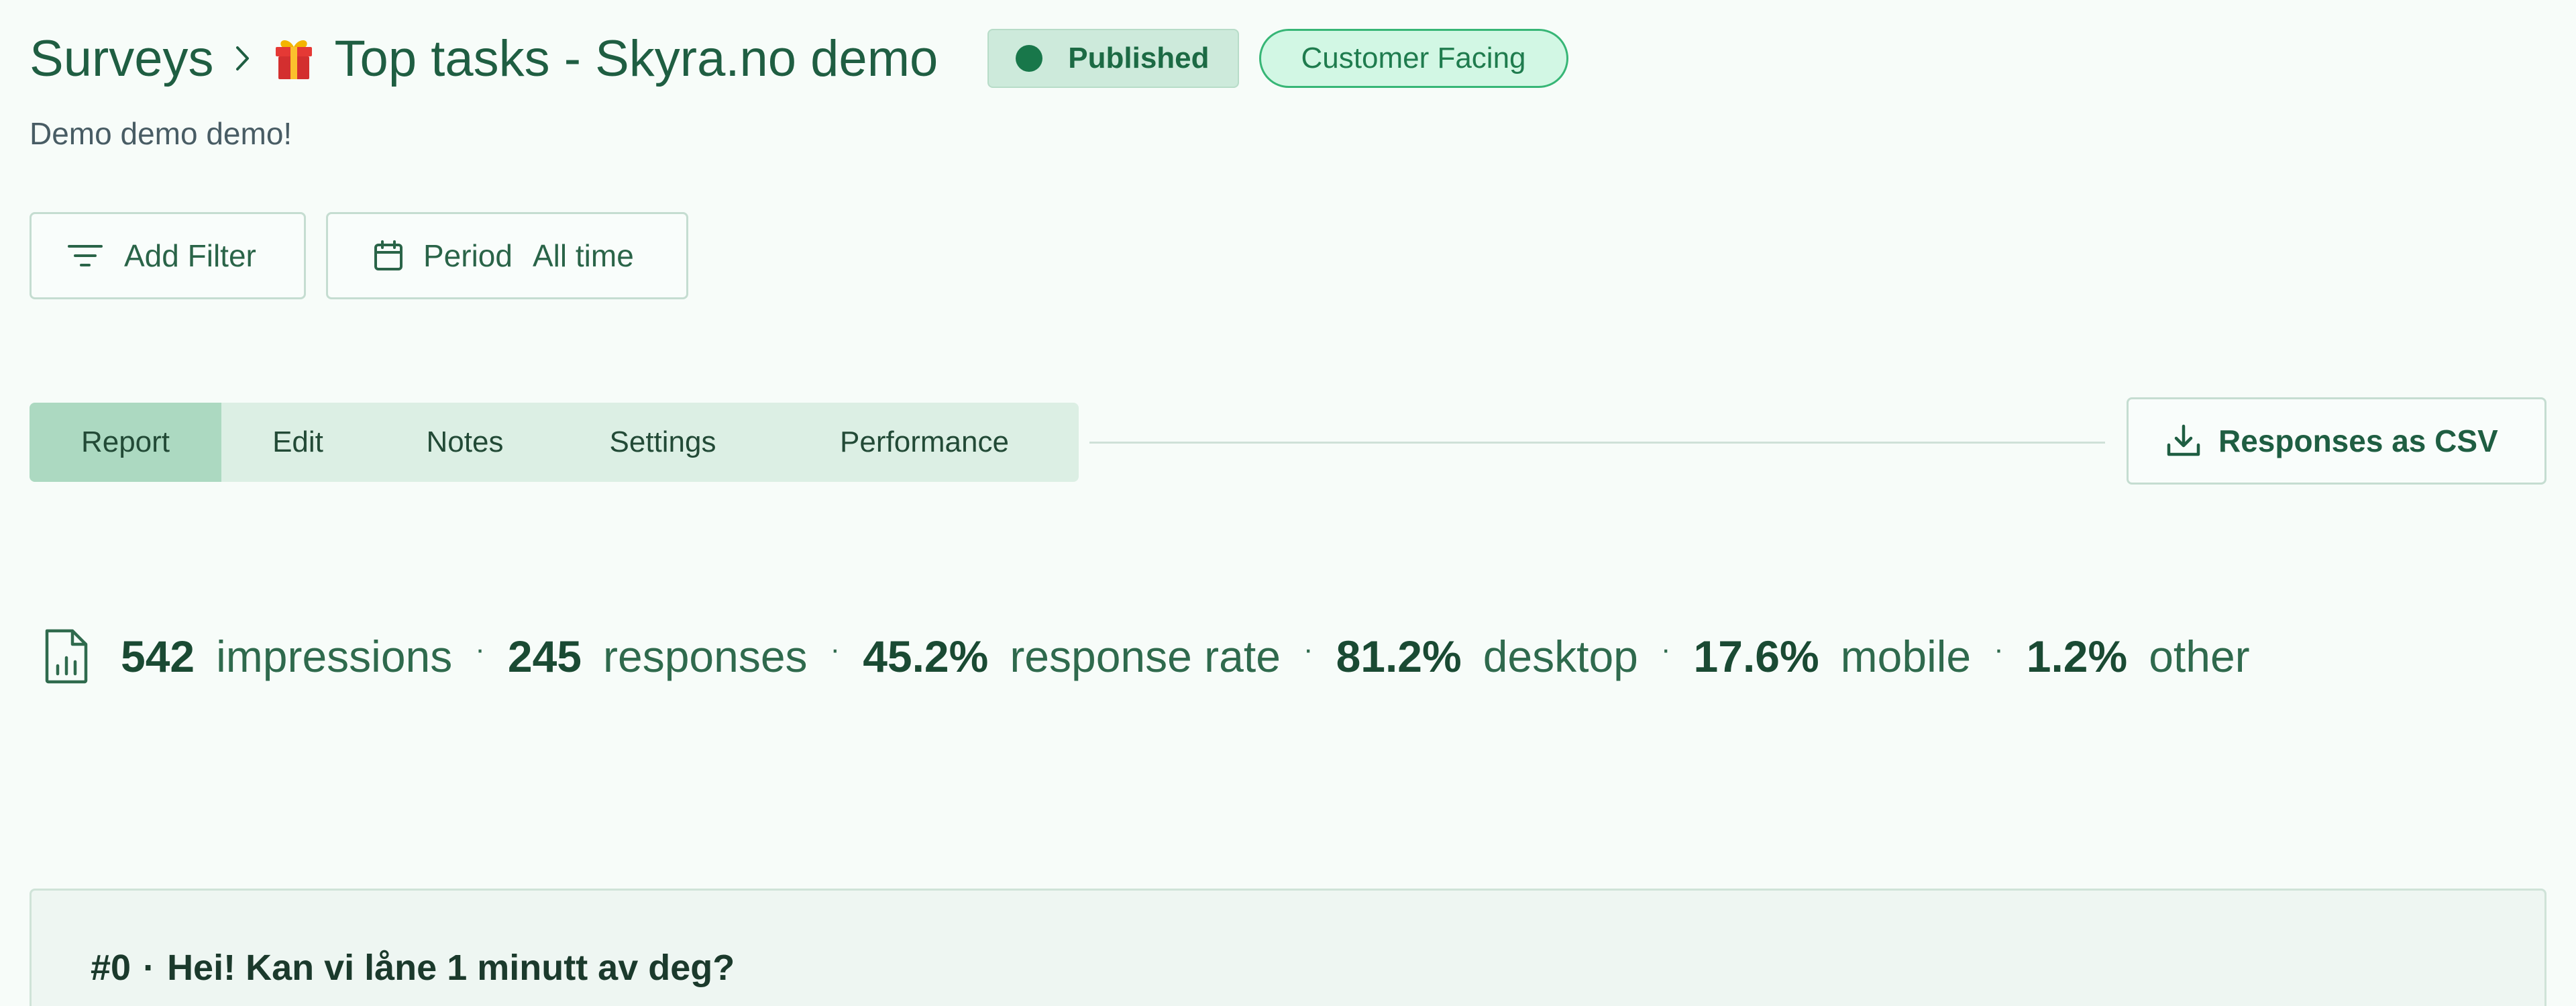  Describe the element at coordinates (662, 442) in the screenshot. I see `tab-settings: Settings` at that location.